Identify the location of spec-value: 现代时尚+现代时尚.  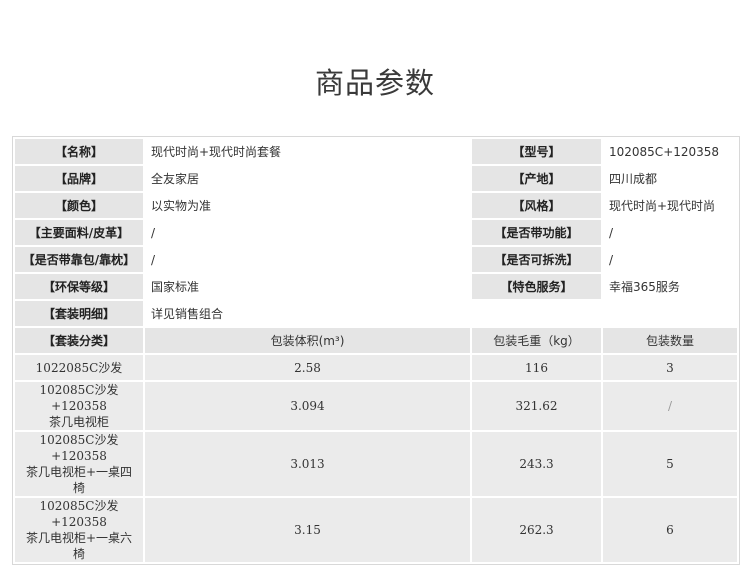
(670, 205).